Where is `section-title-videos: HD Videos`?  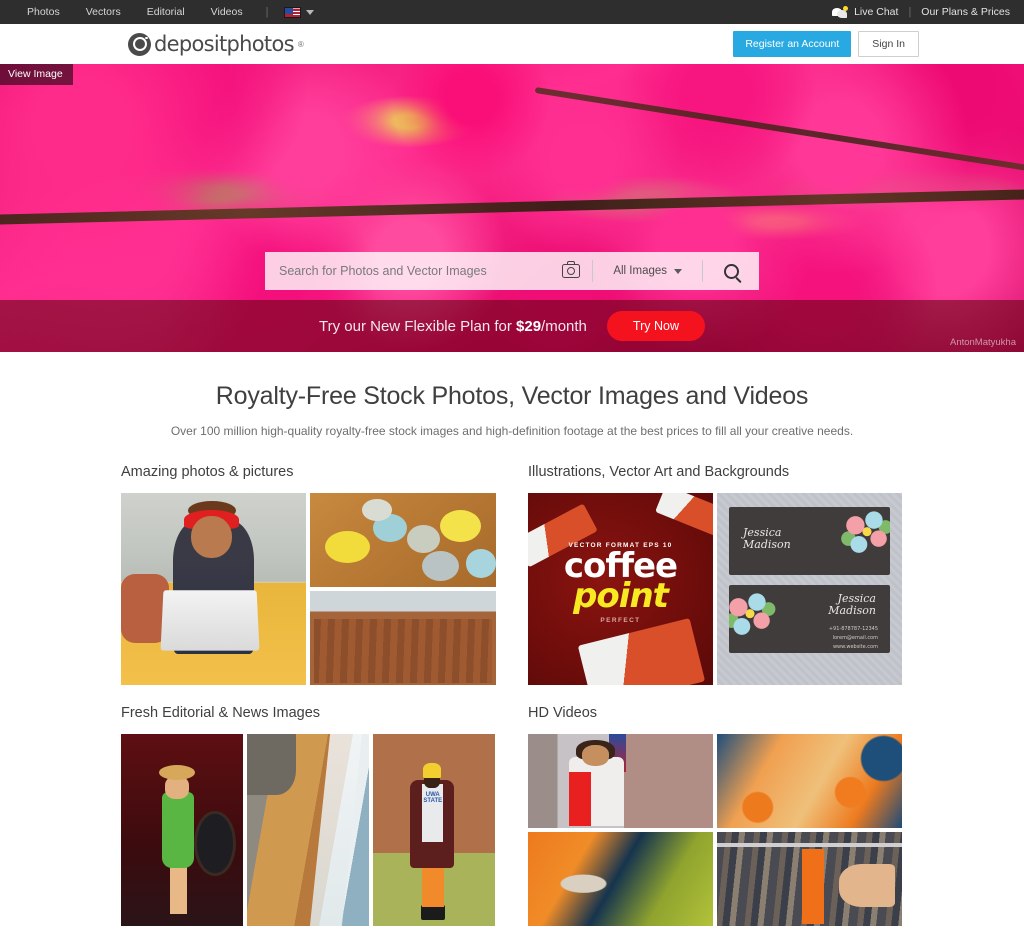 section-title-videos: HD Videos is located at coordinates (563, 713).